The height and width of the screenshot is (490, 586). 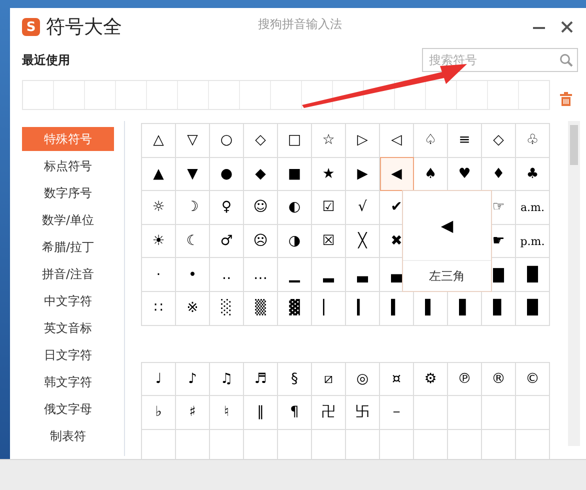 What do you see at coordinates (68, 301) in the screenshot?
I see `category-tab: 中文字符` at bounding box center [68, 301].